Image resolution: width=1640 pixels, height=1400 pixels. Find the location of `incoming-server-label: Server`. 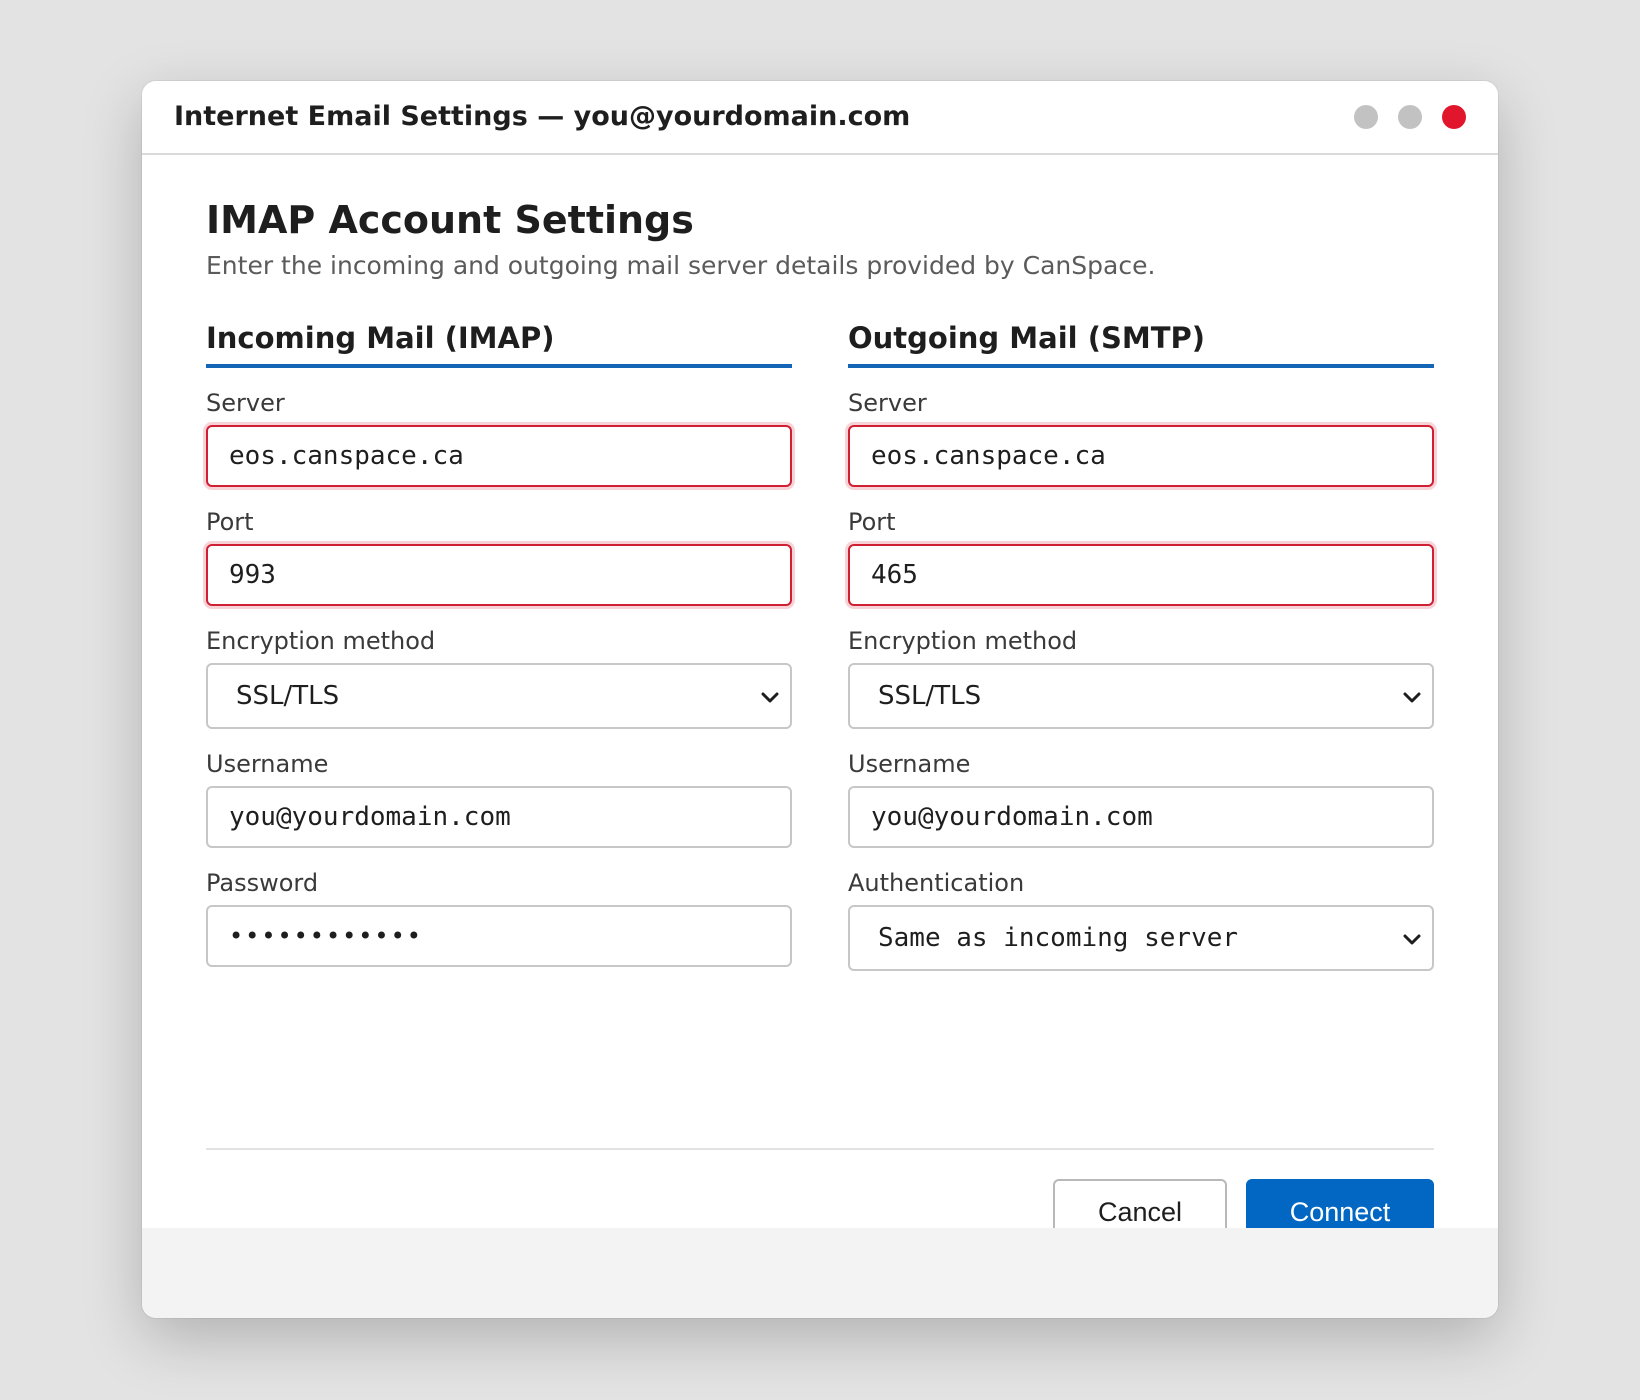

incoming-server-label: Server is located at coordinates (245, 403).